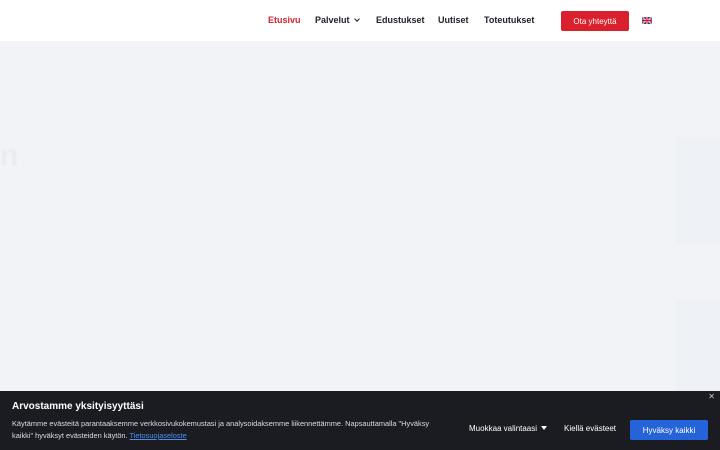 The image size is (720, 450). What do you see at coordinates (78, 406) in the screenshot?
I see `cookie-title: Arvostamme yksityisyyttäsi` at bounding box center [78, 406].